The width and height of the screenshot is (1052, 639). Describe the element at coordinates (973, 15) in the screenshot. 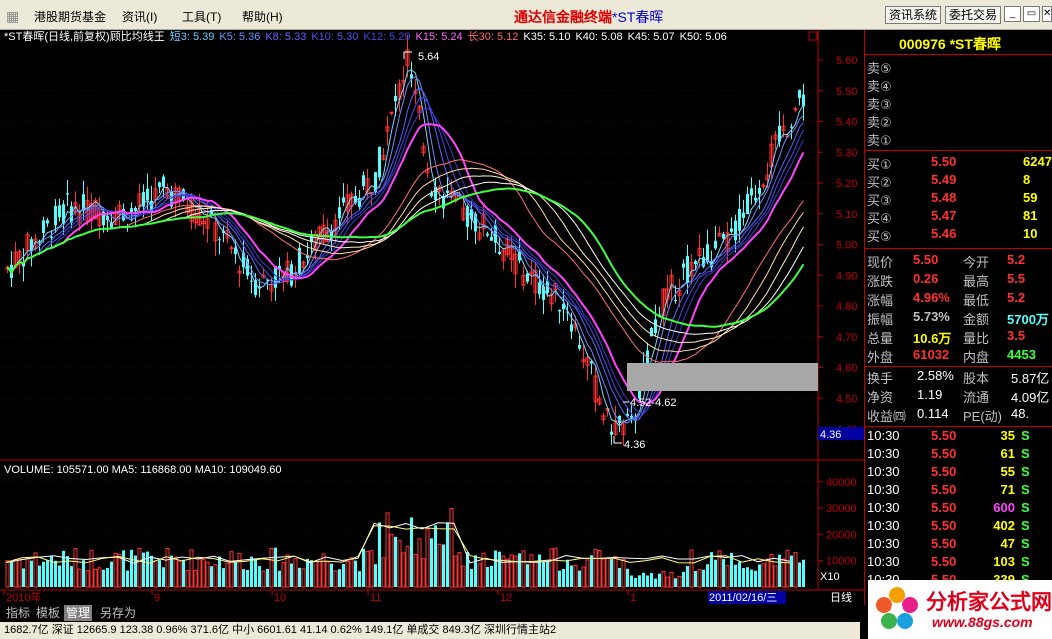

I see `order-trading-button: 委托交易` at that location.